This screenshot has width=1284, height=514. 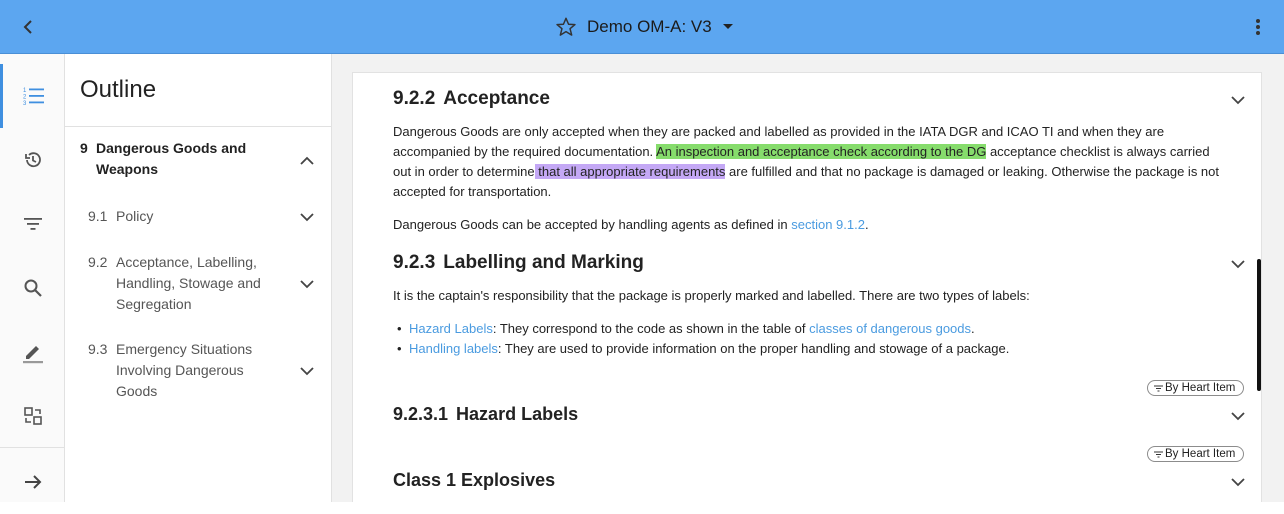 What do you see at coordinates (649, 26) in the screenshot?
I see `document-title: Demo OM-A: V3` at bounding box center [649, 26].